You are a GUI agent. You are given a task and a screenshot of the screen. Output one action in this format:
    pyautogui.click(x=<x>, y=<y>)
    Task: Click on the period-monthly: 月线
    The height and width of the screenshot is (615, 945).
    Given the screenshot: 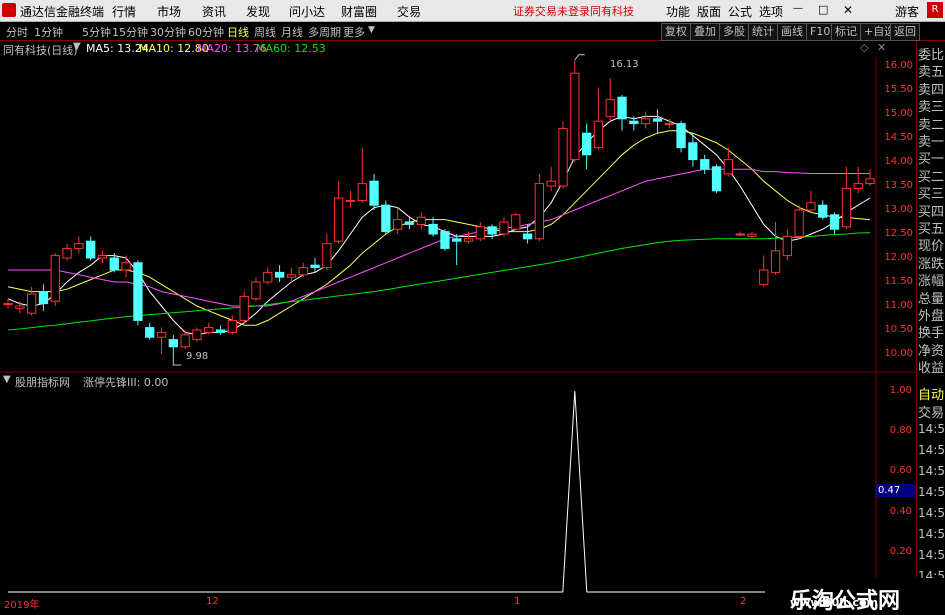 What is the action you would take?
    pyautogui.click(x=292, y=32)
    